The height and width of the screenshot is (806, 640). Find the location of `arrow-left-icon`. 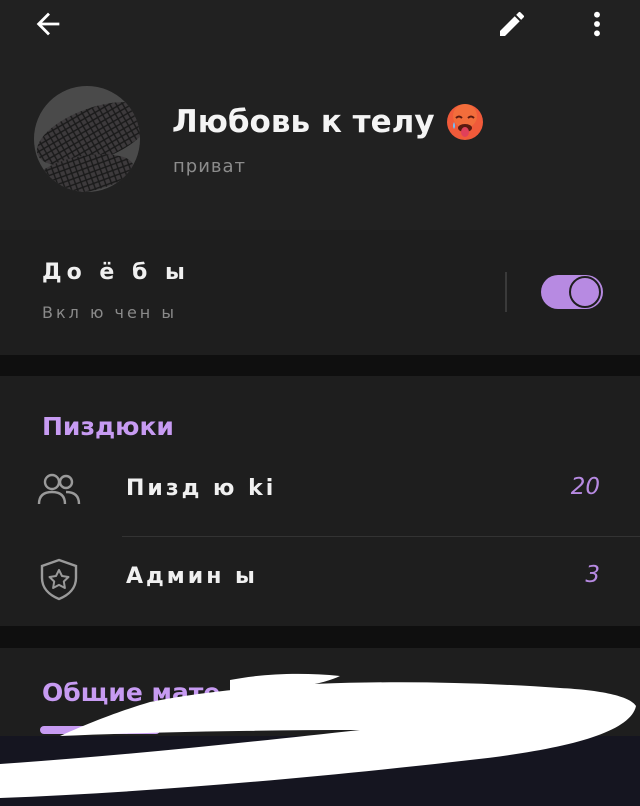

arrow-left-icon is located at coordinates (48, 24).